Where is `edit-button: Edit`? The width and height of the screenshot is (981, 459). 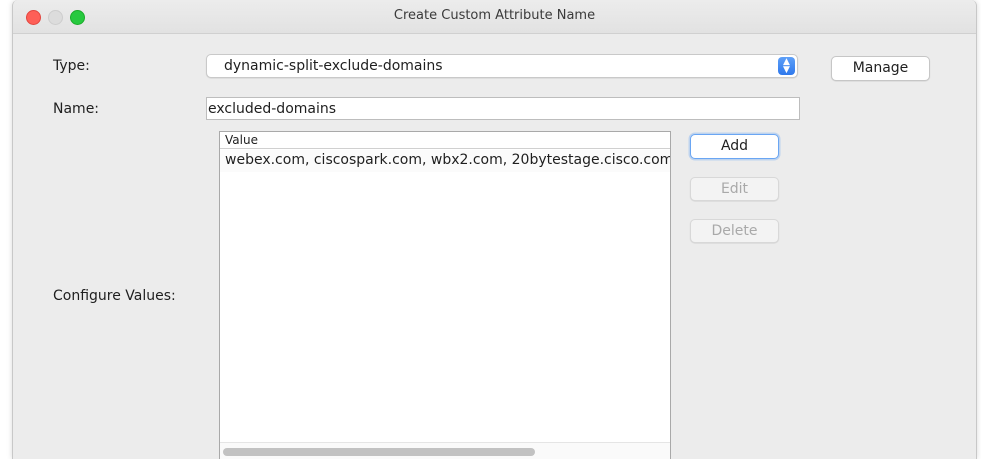
edit-button: Edit is located at coordinates (734, 189).